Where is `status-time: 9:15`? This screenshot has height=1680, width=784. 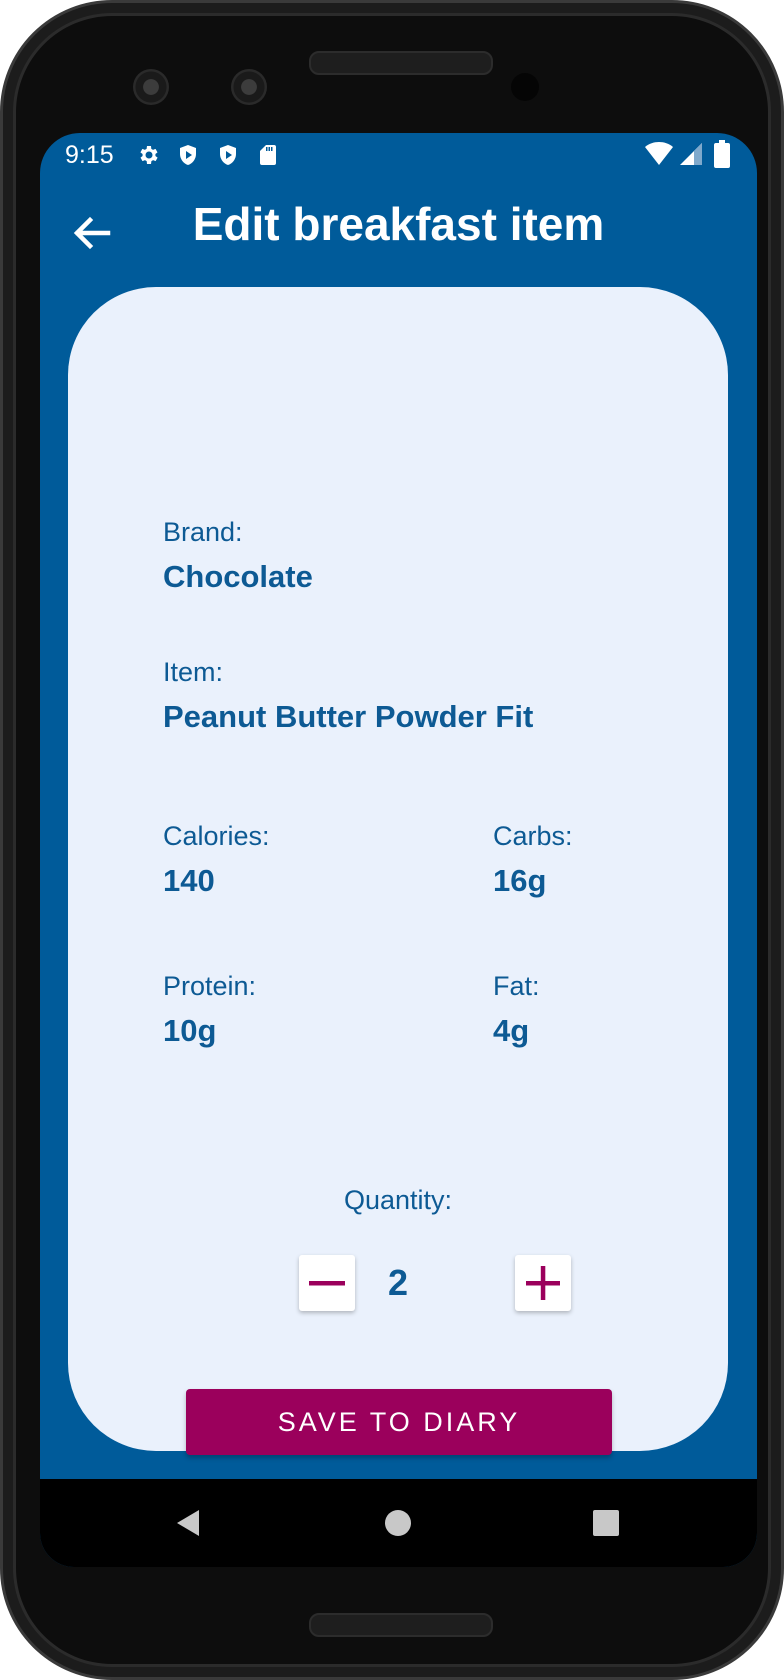
status-time: 9:15 is located at coordinates (89, 155).